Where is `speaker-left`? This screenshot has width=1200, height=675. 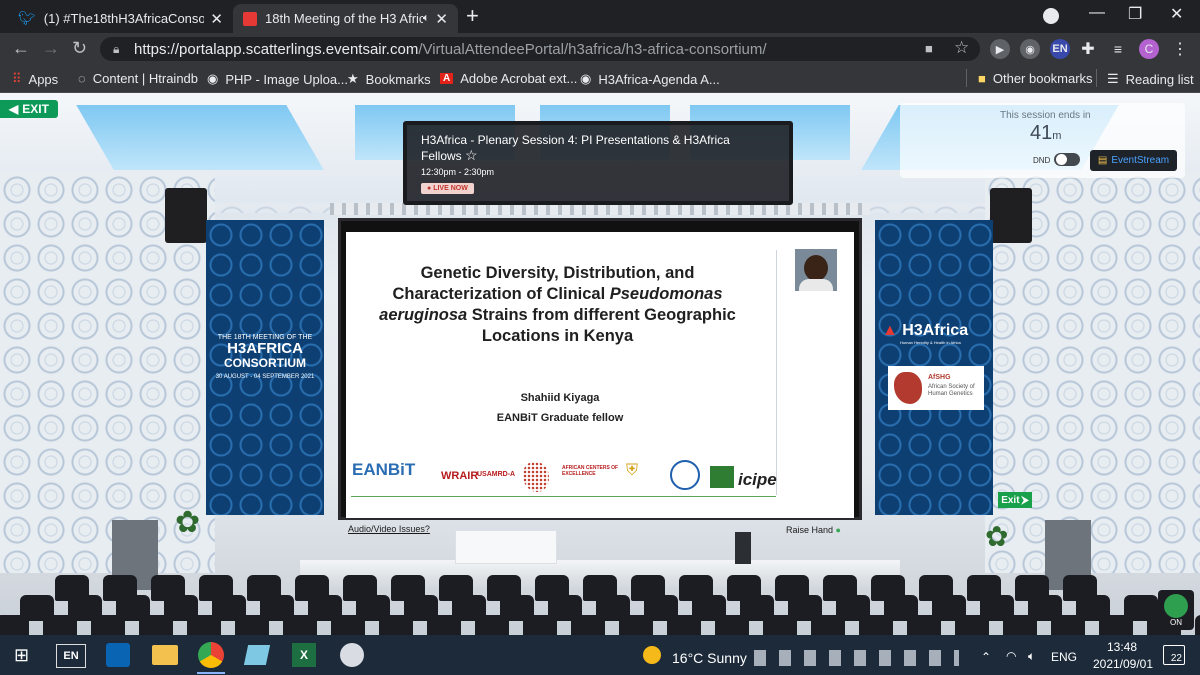
speaker-left is located at coordinates (186, 215).